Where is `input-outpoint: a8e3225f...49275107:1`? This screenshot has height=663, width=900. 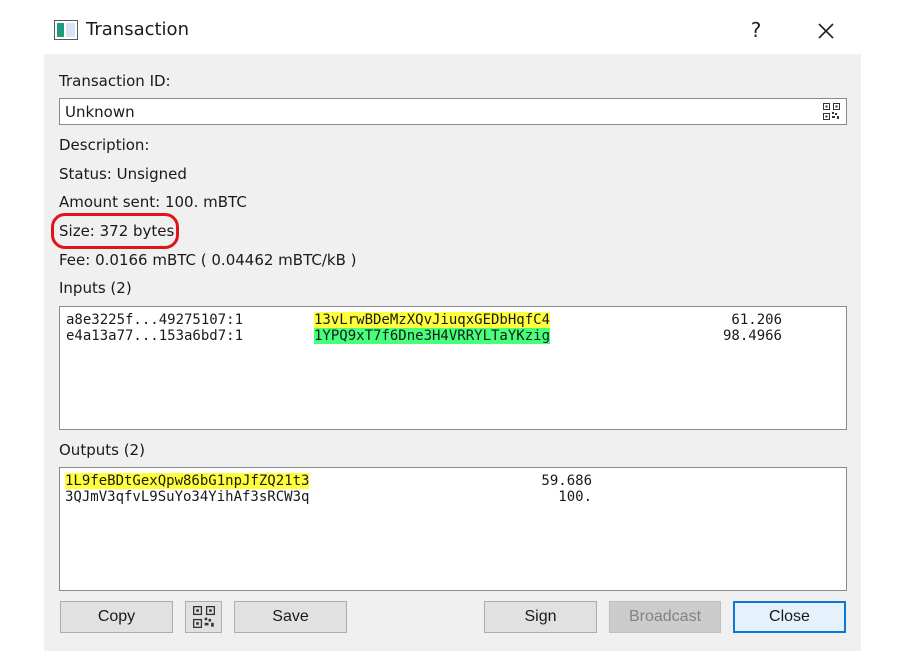 input-outpoint: a8e3225f...49275107:1 is located at coordinates (155, 320).